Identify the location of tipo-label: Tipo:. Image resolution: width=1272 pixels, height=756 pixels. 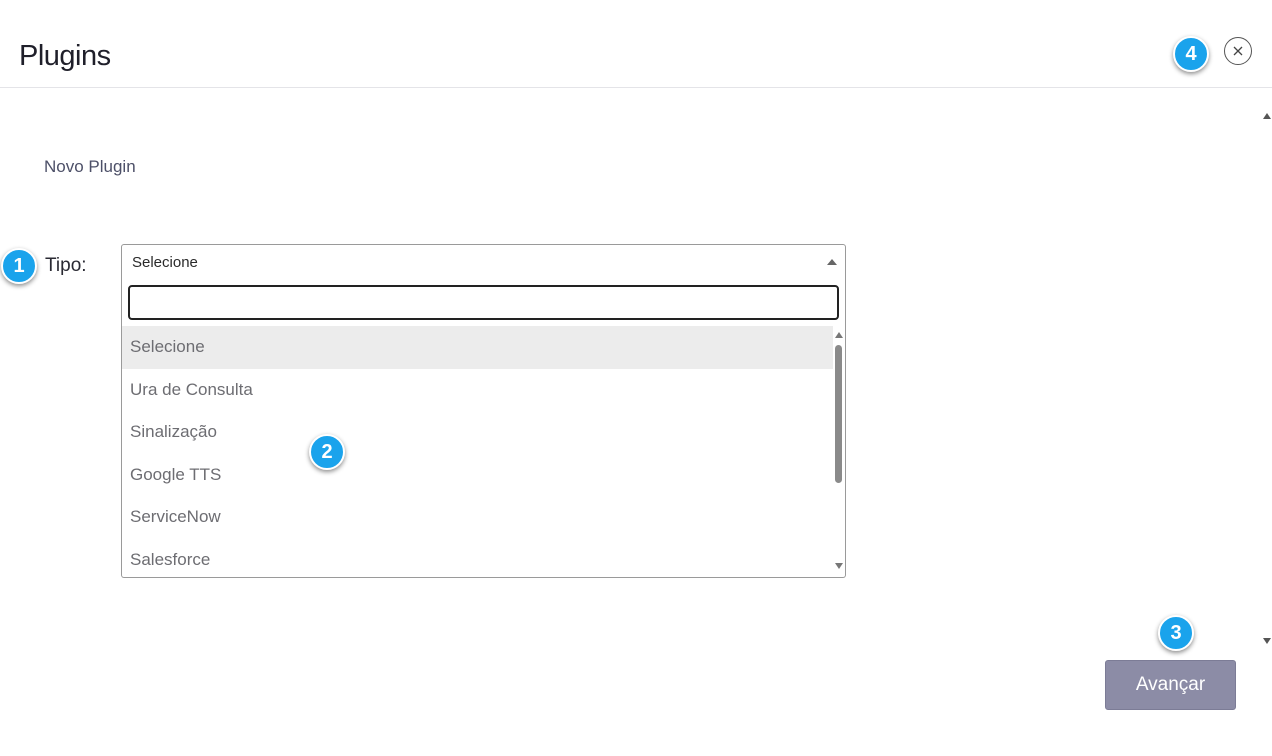
(66, 265).